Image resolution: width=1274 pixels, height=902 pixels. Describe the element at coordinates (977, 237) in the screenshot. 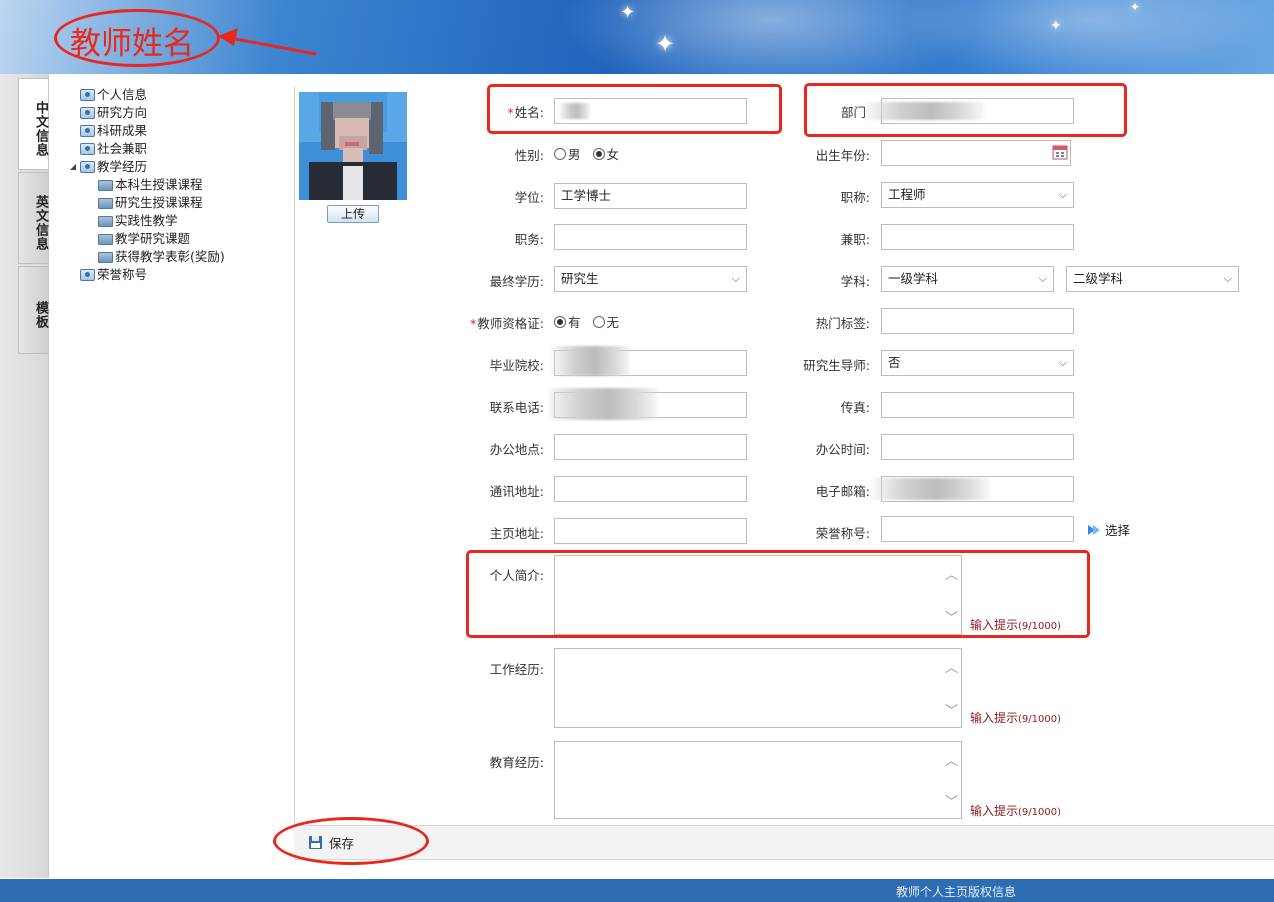

I see `parttime-field` at that location.